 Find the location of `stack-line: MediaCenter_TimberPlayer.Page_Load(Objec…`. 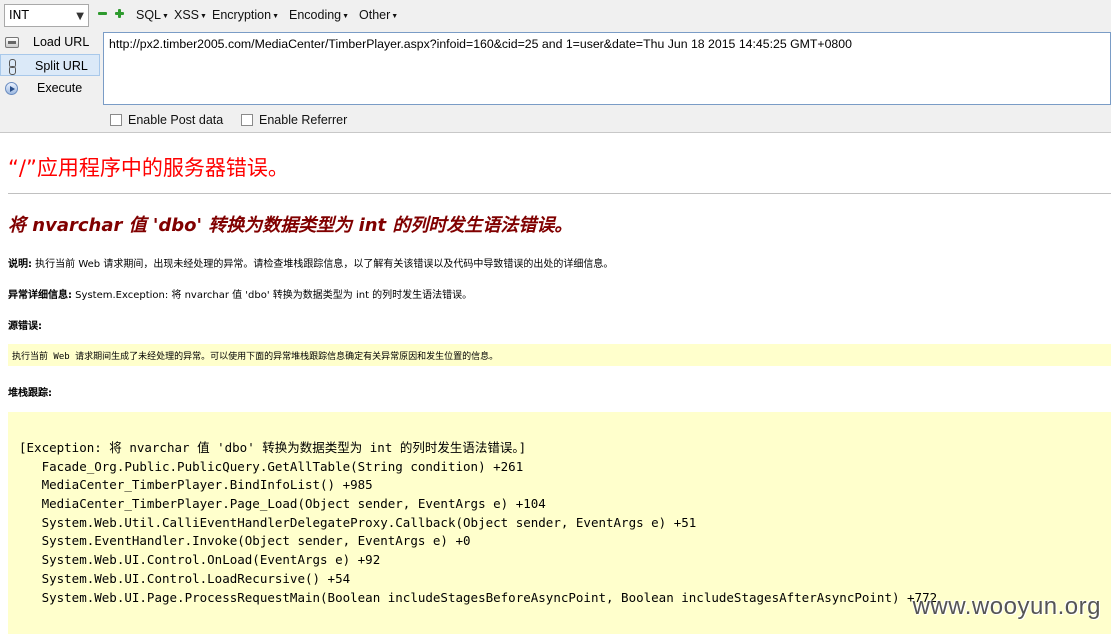

stack-line: MediaCenter_TimberPlayer.Page_Load(Objec… is located at coordinates (282, 504).